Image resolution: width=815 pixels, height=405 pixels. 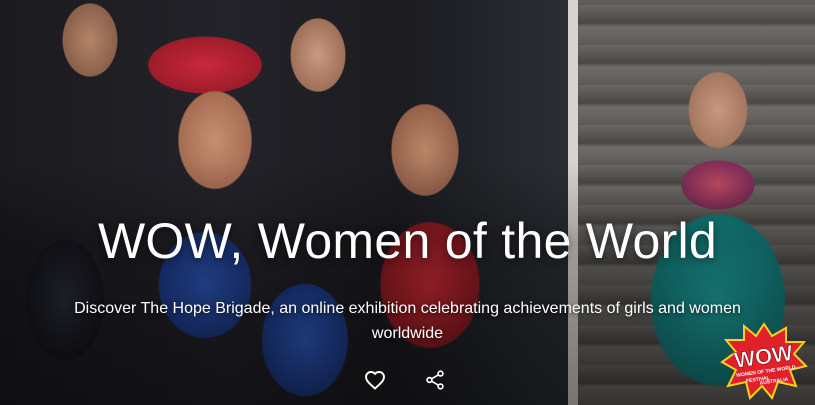 I want to click on hero-actions, so click(x=407, y=380).